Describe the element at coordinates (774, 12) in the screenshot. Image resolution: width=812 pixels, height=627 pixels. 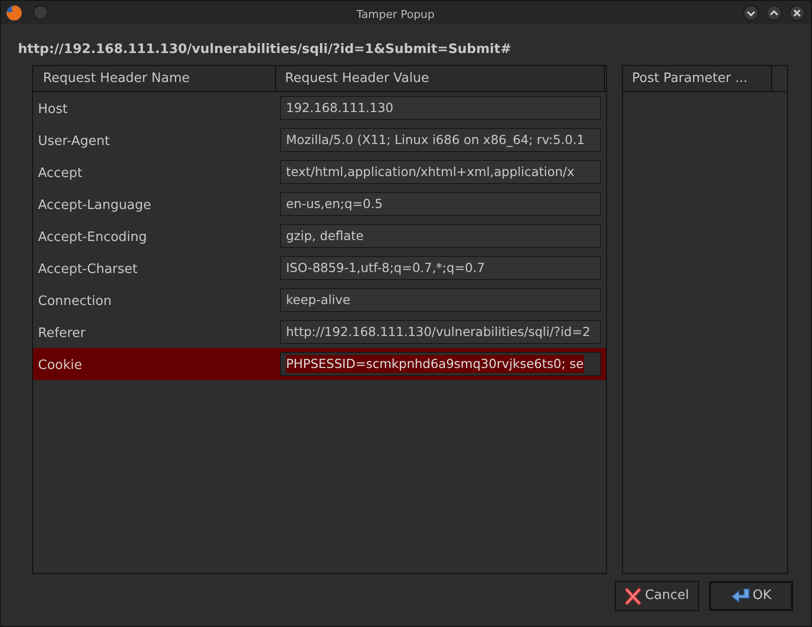
I see `maximize-icon` at that location.